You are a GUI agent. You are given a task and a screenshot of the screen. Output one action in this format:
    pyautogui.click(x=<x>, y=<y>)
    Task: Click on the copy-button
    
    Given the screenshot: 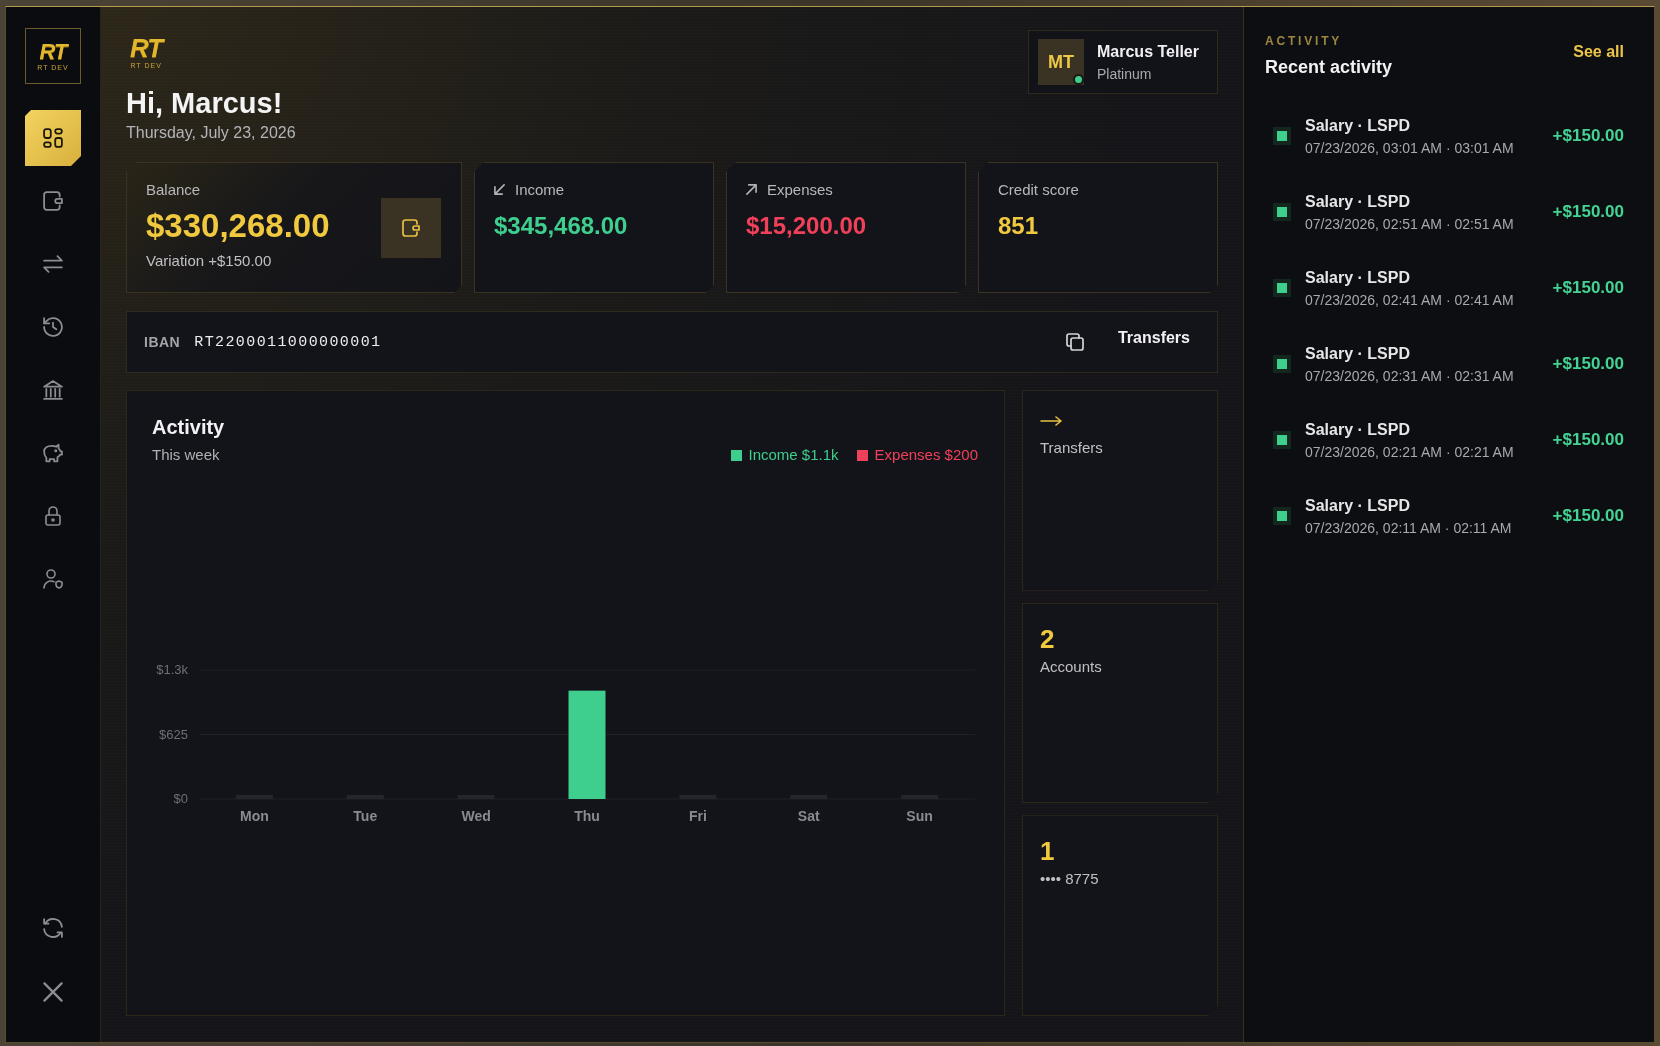 What is the action you would take?
    pyautogui.click(x=1074, y=342)
    